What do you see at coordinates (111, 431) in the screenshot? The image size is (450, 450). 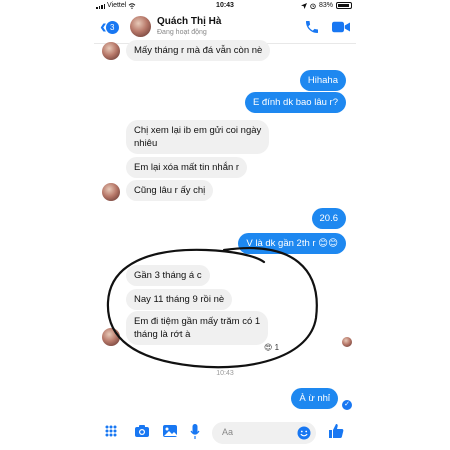 I see `apps-grid-icon` at bounding box center [111, 431].